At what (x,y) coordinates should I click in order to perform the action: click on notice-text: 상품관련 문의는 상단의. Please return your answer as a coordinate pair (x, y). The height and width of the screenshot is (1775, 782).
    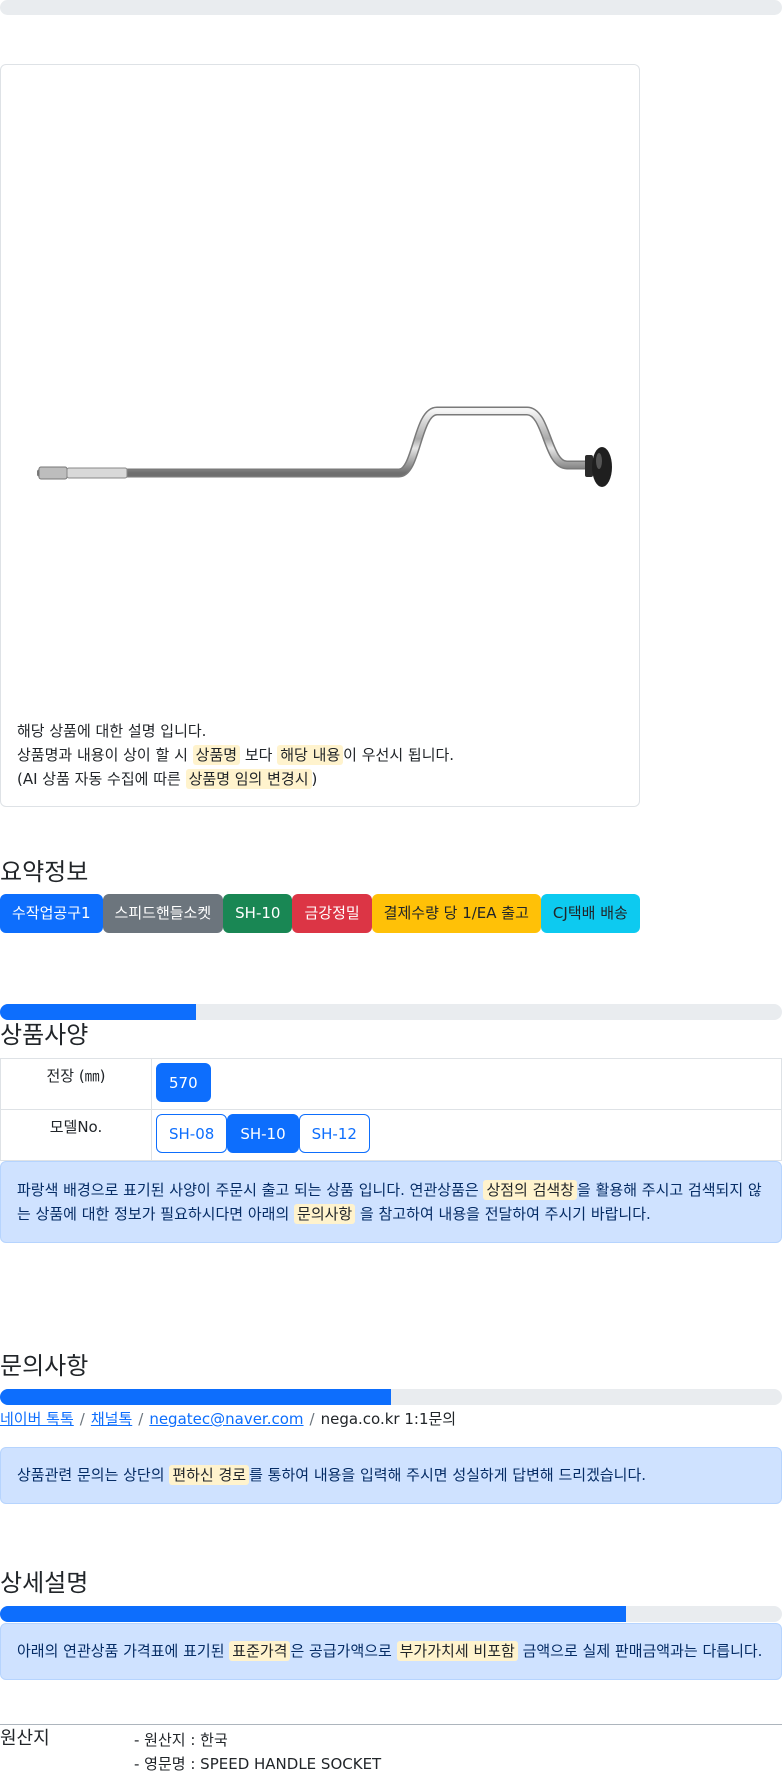
    Looking at the image, I should click on (93, 1475).